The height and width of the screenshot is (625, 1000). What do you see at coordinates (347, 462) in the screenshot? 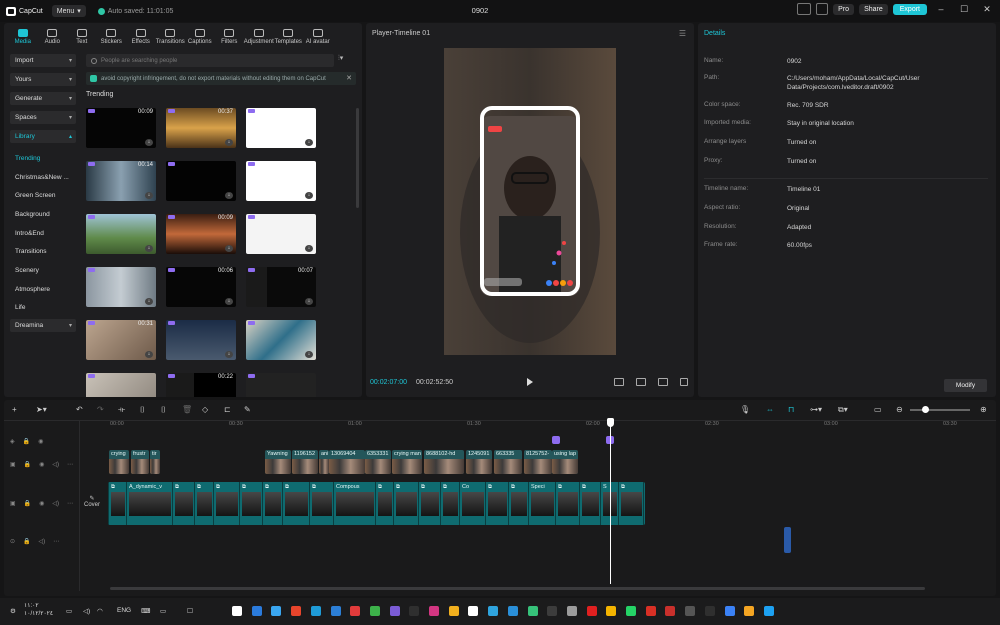
I see `overlay-clip: 13069404` at bounding box center [347, 462].